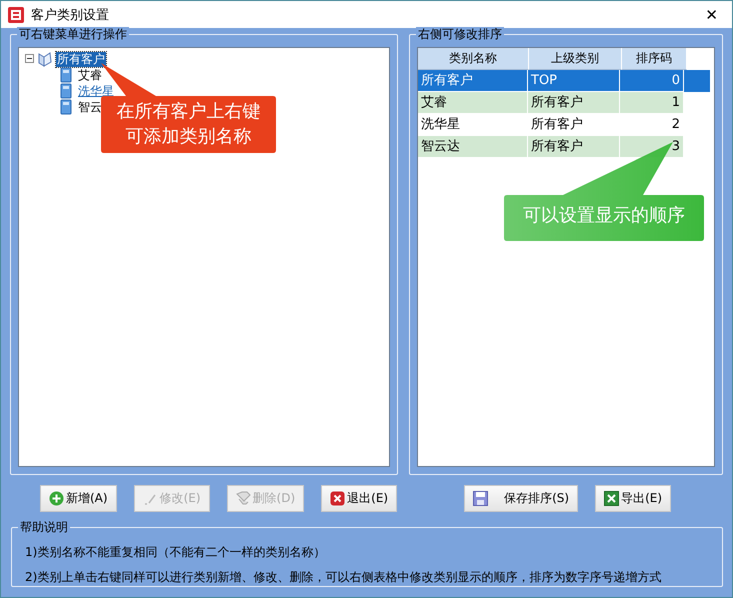 The height and width of the screenshot is (598, 733). I want to click on close-icon, so click(338, 498).